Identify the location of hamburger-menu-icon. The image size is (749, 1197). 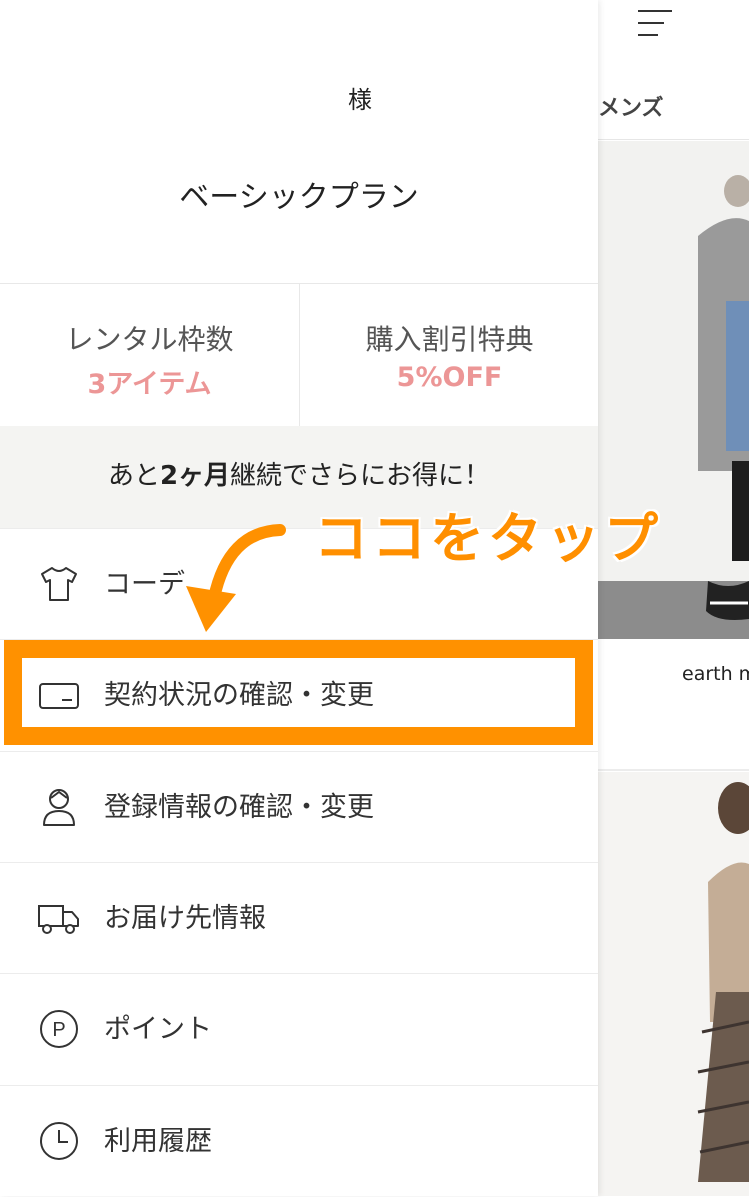
(655, 23).